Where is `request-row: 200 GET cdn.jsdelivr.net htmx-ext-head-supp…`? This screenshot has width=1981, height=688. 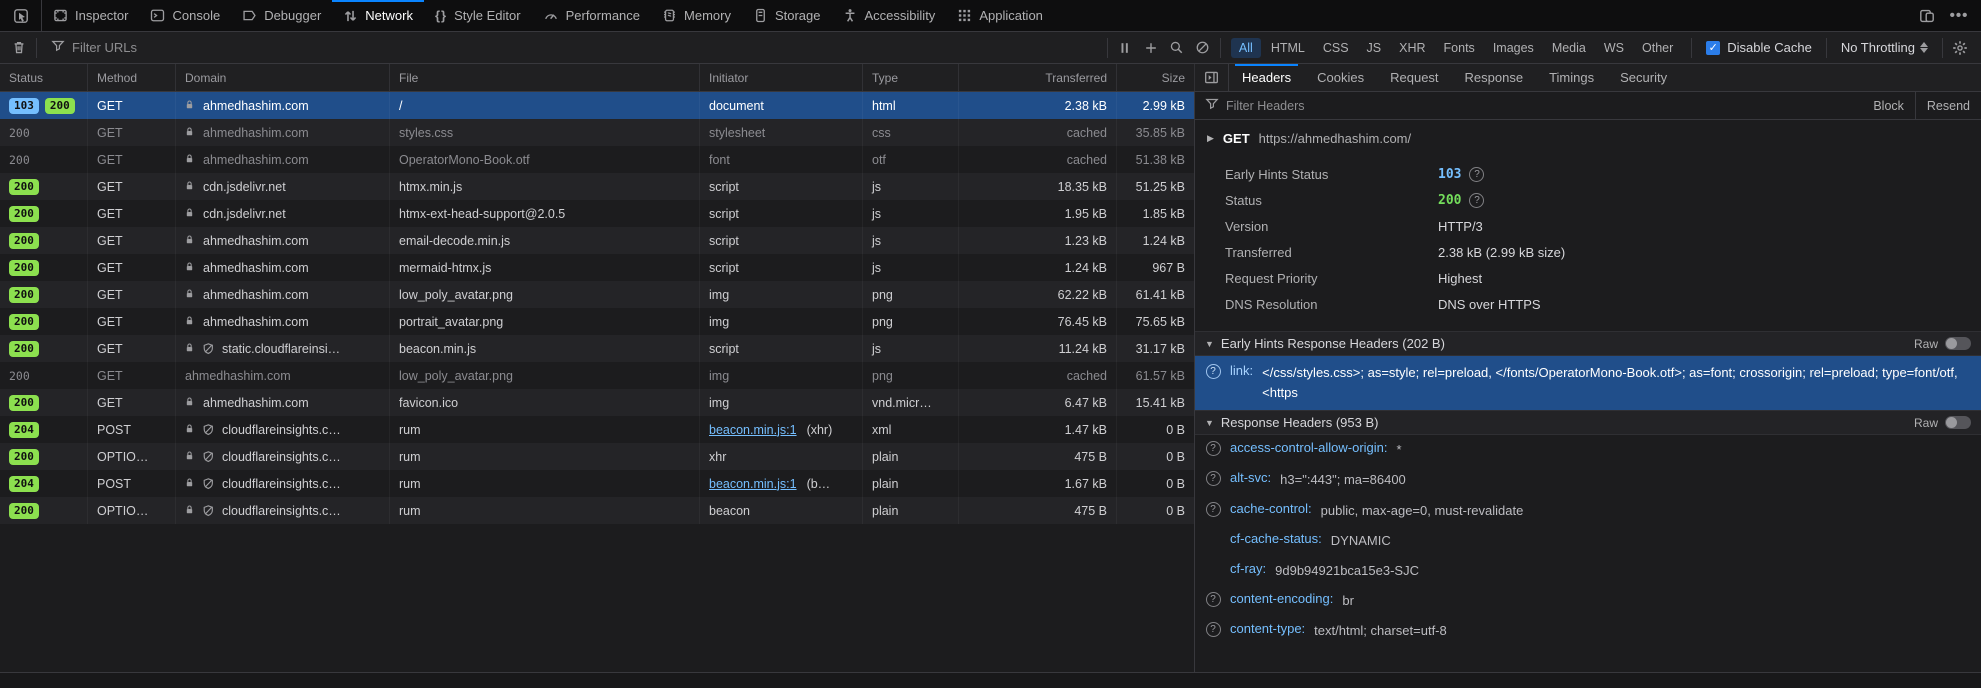
request-row: 200 GET cdn.jsdelivr.net htmx-ext-head-supp… is located at coordinates (597, 213).